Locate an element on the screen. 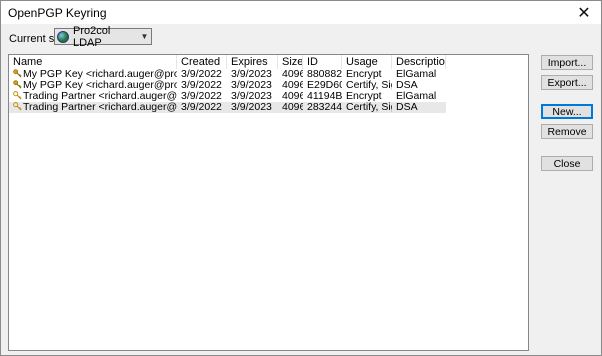 The height and width of the screenshot is (356, 602). close-icon: ✕ is located at coordinates (584, 13).